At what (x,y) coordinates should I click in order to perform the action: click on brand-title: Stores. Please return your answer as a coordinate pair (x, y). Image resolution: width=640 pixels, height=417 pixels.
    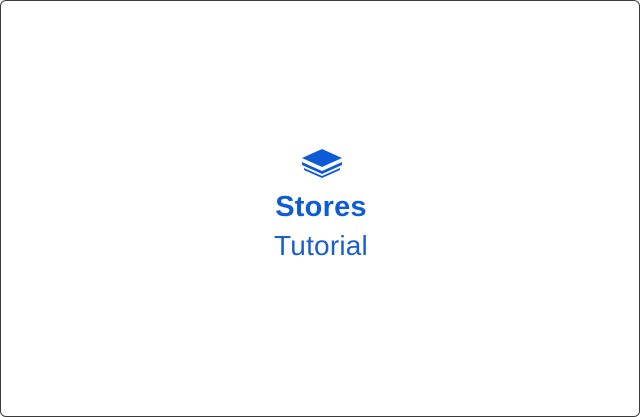
    Looking at the image, I should click on (321, 207).